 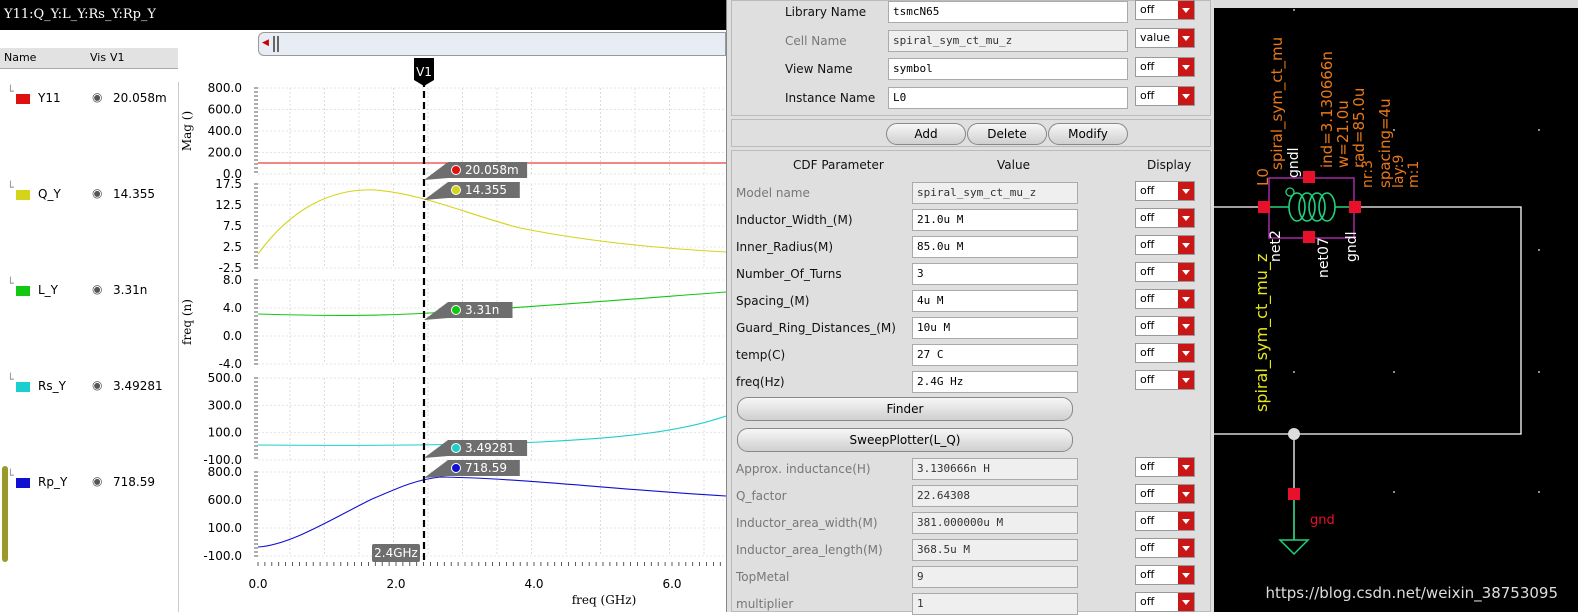 What do you see at coordinates (1277, 103) in the screenshot?
I see `instance-cell-label-top: spiral_sym_ct_mu` at bounding box center [1277, 103].